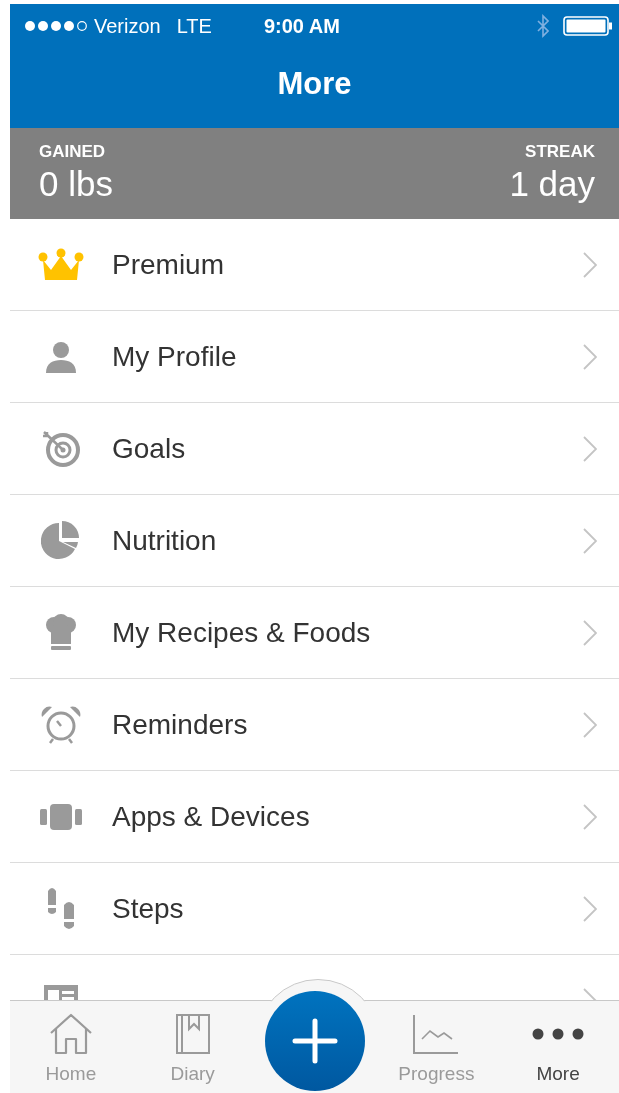  What do you see at coordinates (314, 1041) in the screenshot?
I see `plus-icon` at bounding box center [314, 1041].